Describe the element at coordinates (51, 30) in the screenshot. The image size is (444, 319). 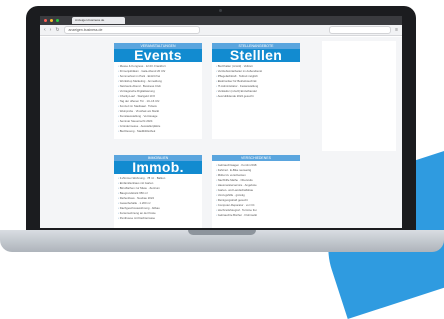
I see `forward-icon: ›` at that location.